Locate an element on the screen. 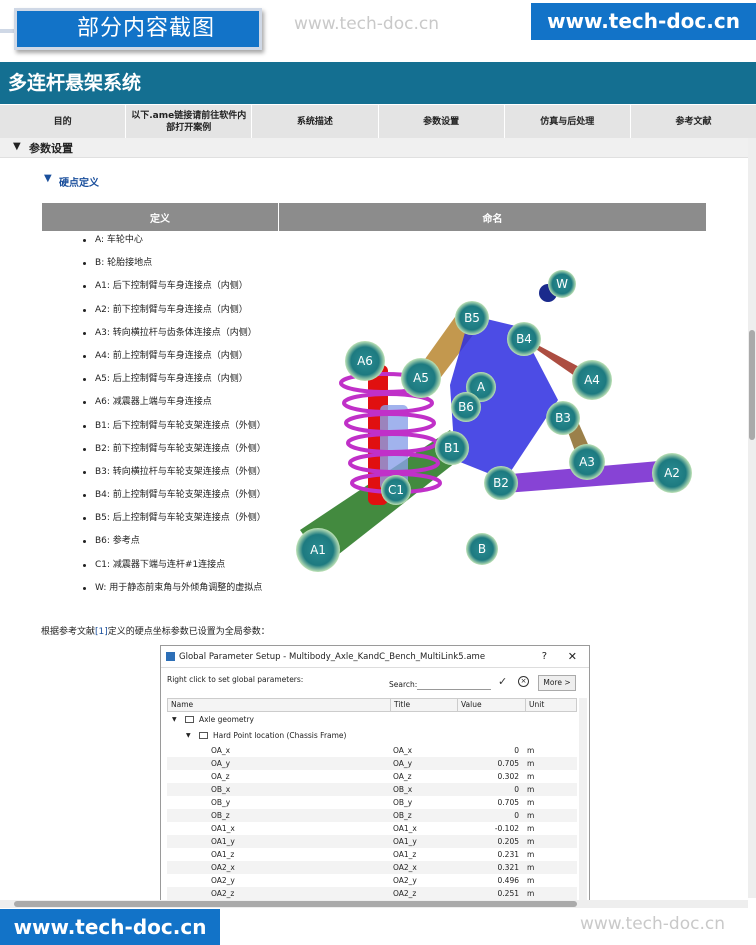 The height and width of the screenshot is (945, 756). list-item: B5: 后上控制臂与车轮支架连接点（外侧） is located at coordinates (198, 524).